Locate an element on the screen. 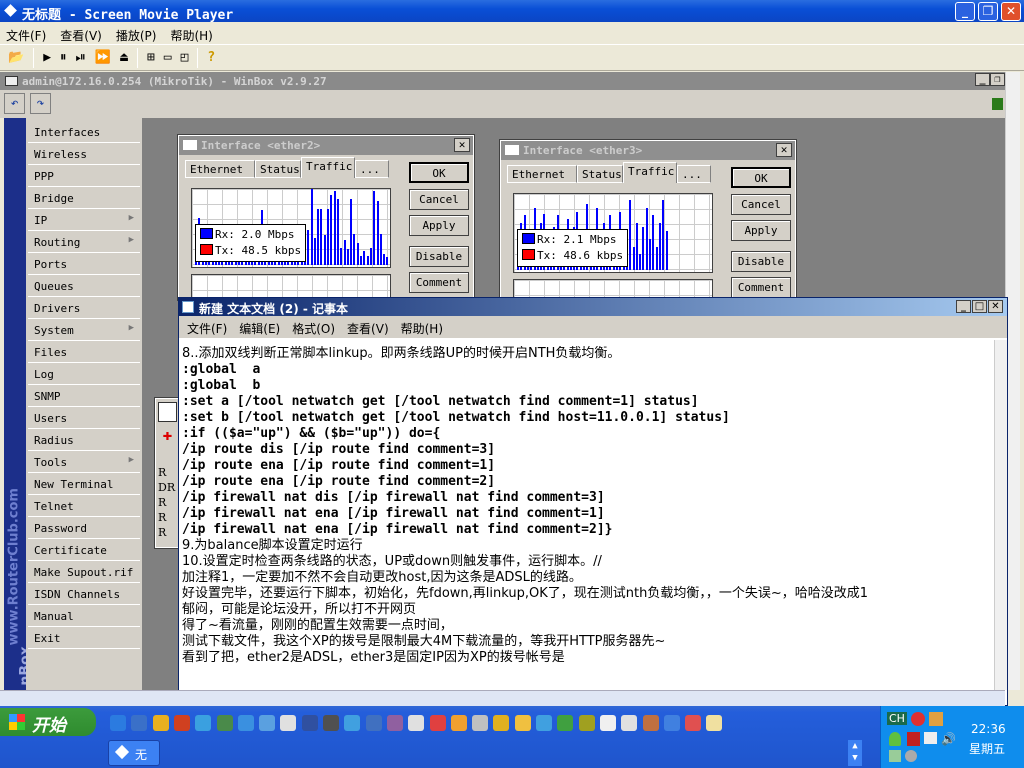 This screenshot has height=768, width=1024. sidebar-item-files: Files is located at coordinates (84, 352).